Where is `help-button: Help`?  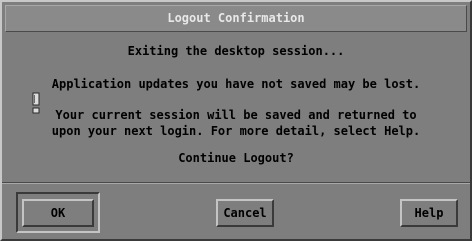 help-button: Help is located at coordinates (429, 213).